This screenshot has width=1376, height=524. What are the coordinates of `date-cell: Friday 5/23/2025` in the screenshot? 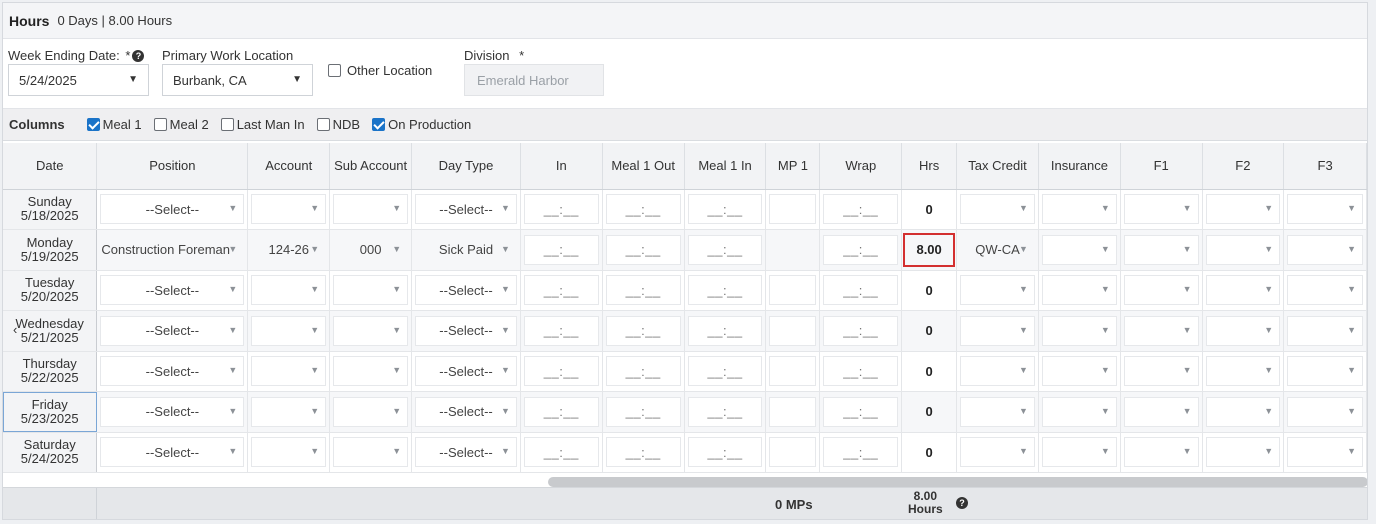 It's located at (50, 412).